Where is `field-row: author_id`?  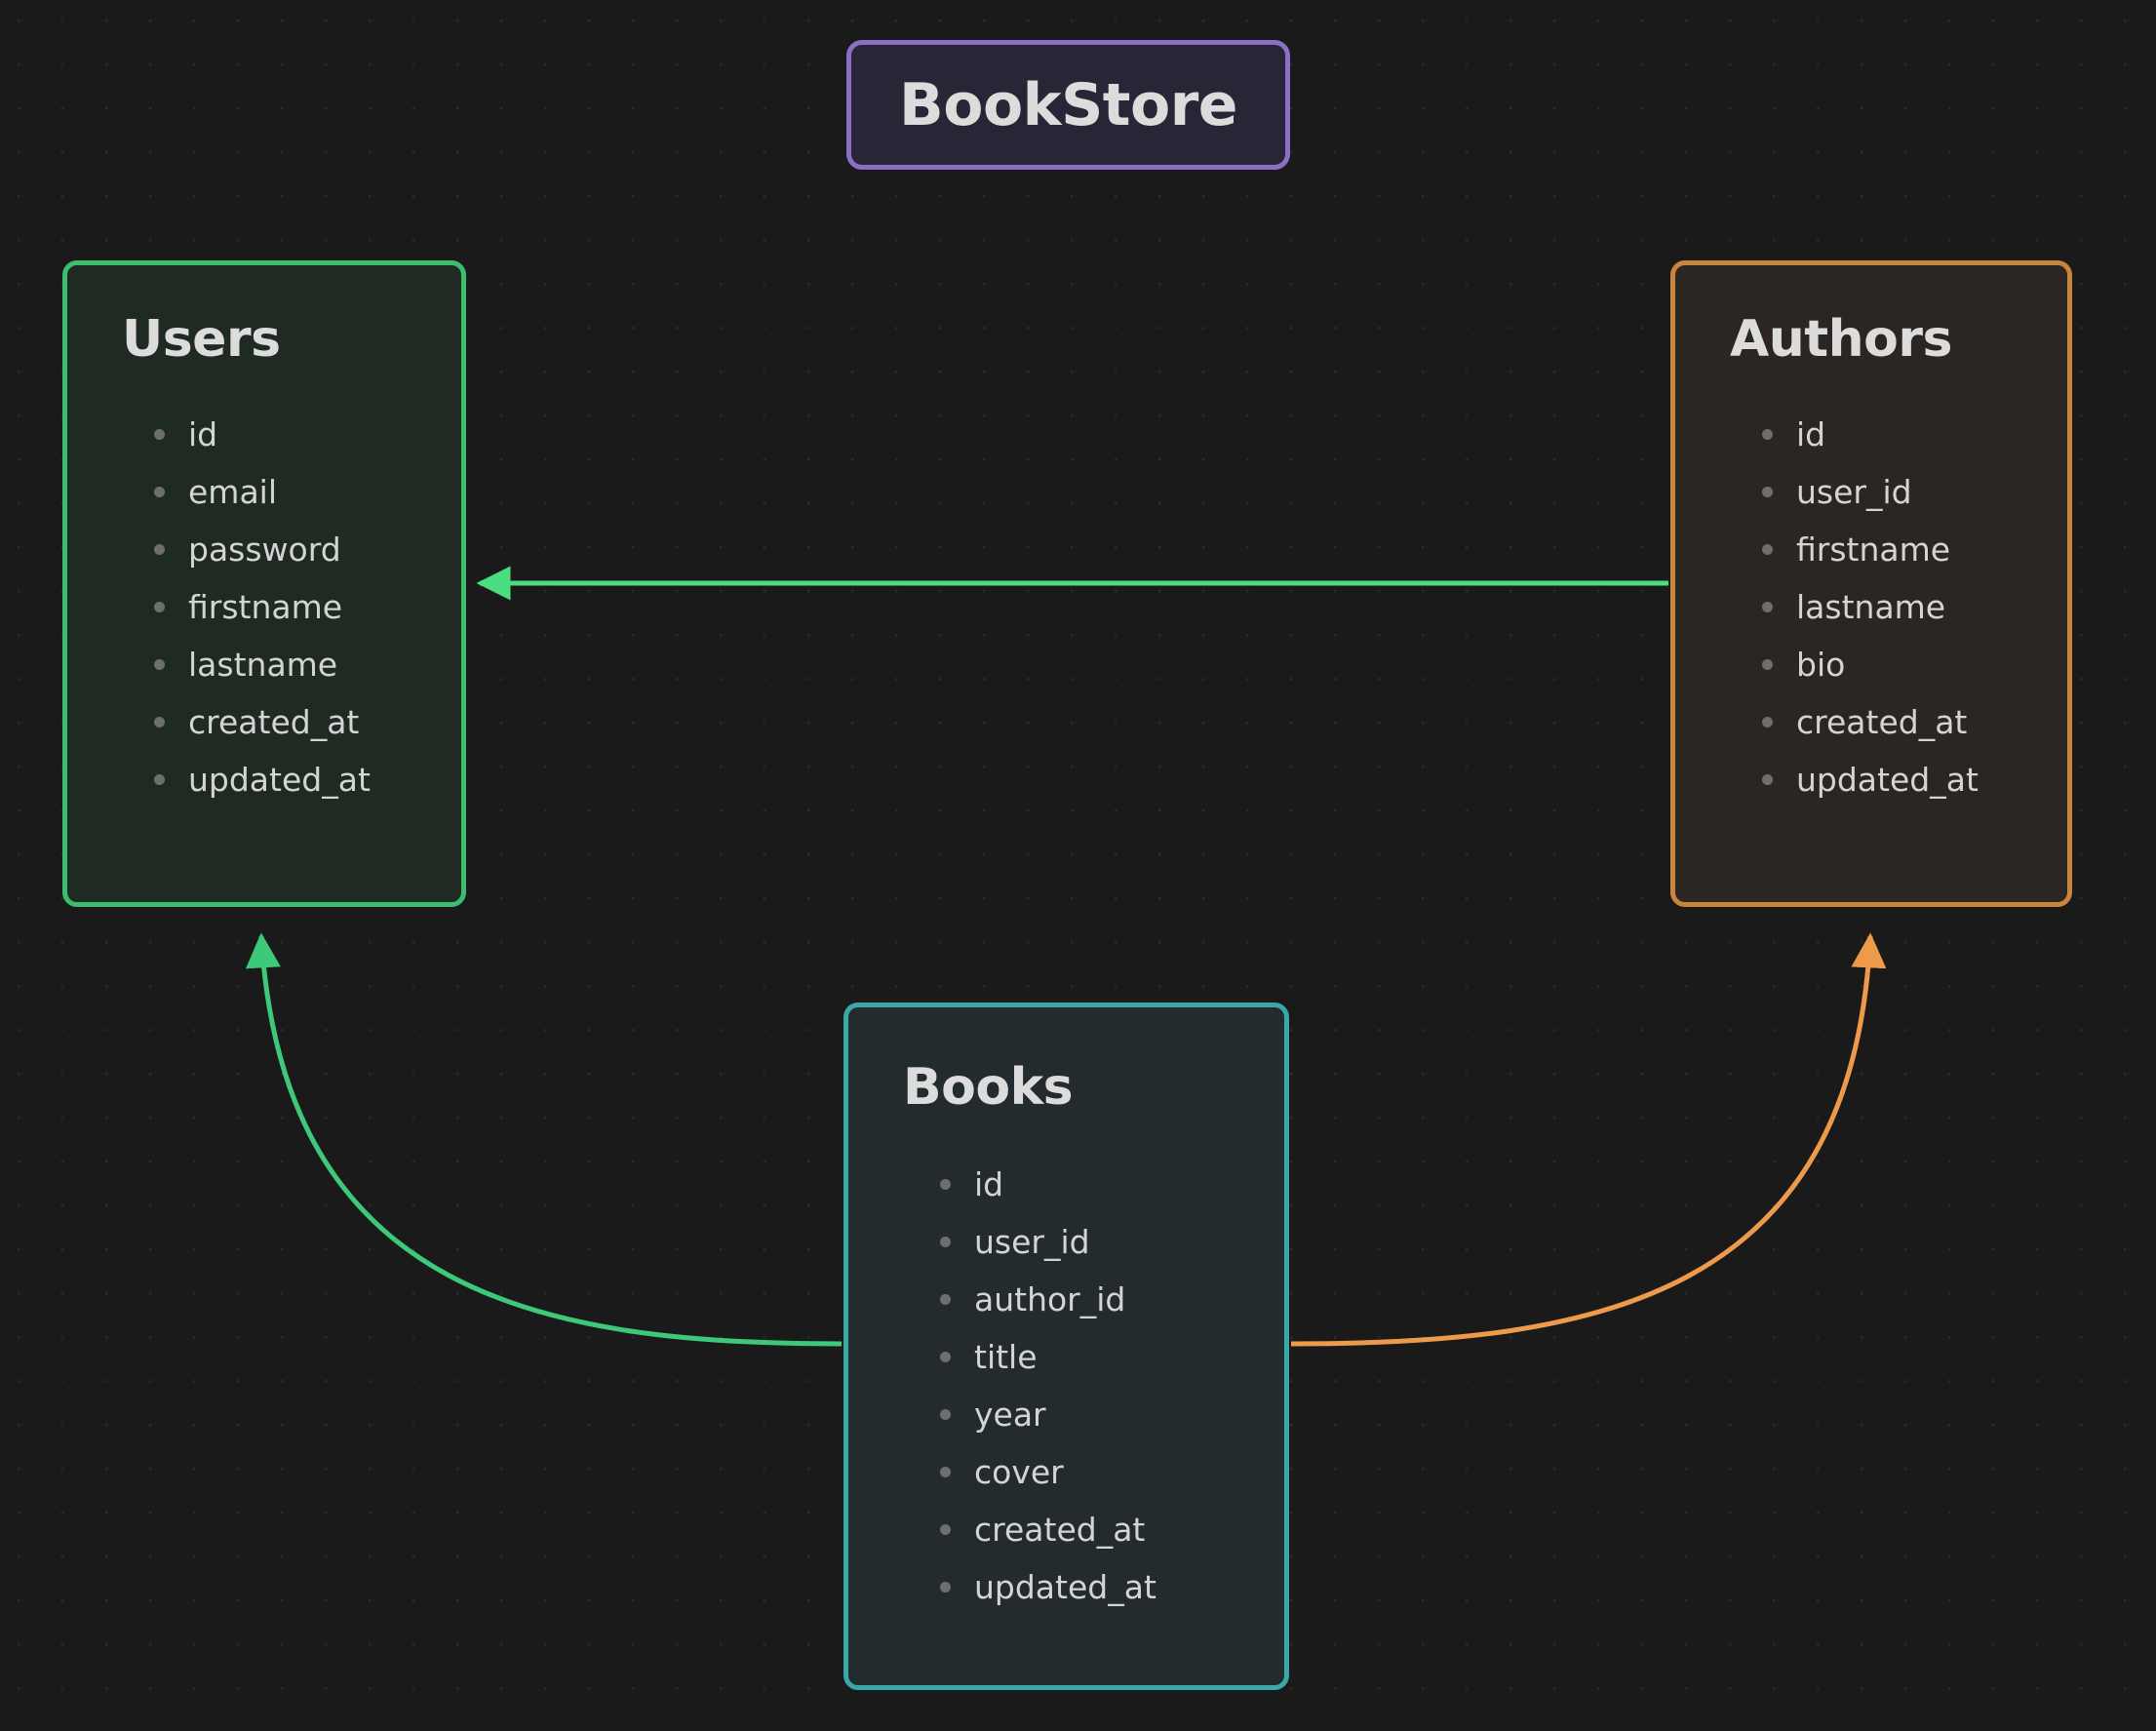
field-row: author_id is located at coordinates (1112, 1299).